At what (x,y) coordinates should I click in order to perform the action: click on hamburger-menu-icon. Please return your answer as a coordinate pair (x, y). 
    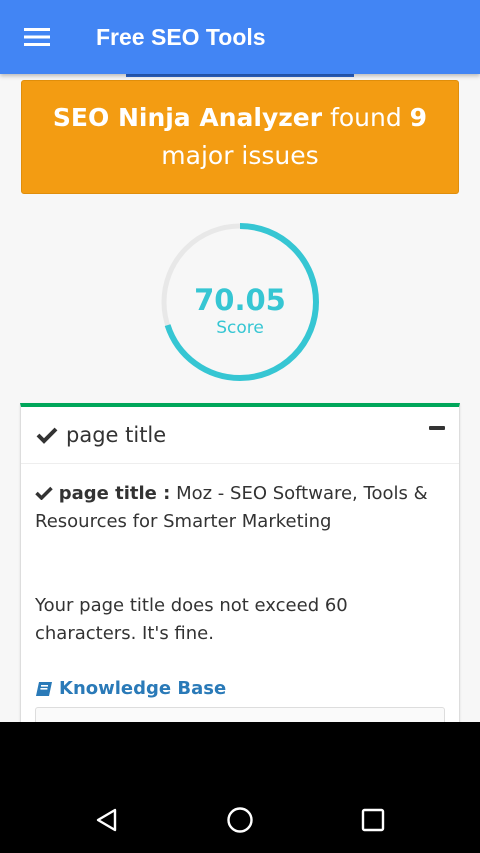
    Looking at the image, I should click on (37, 37).